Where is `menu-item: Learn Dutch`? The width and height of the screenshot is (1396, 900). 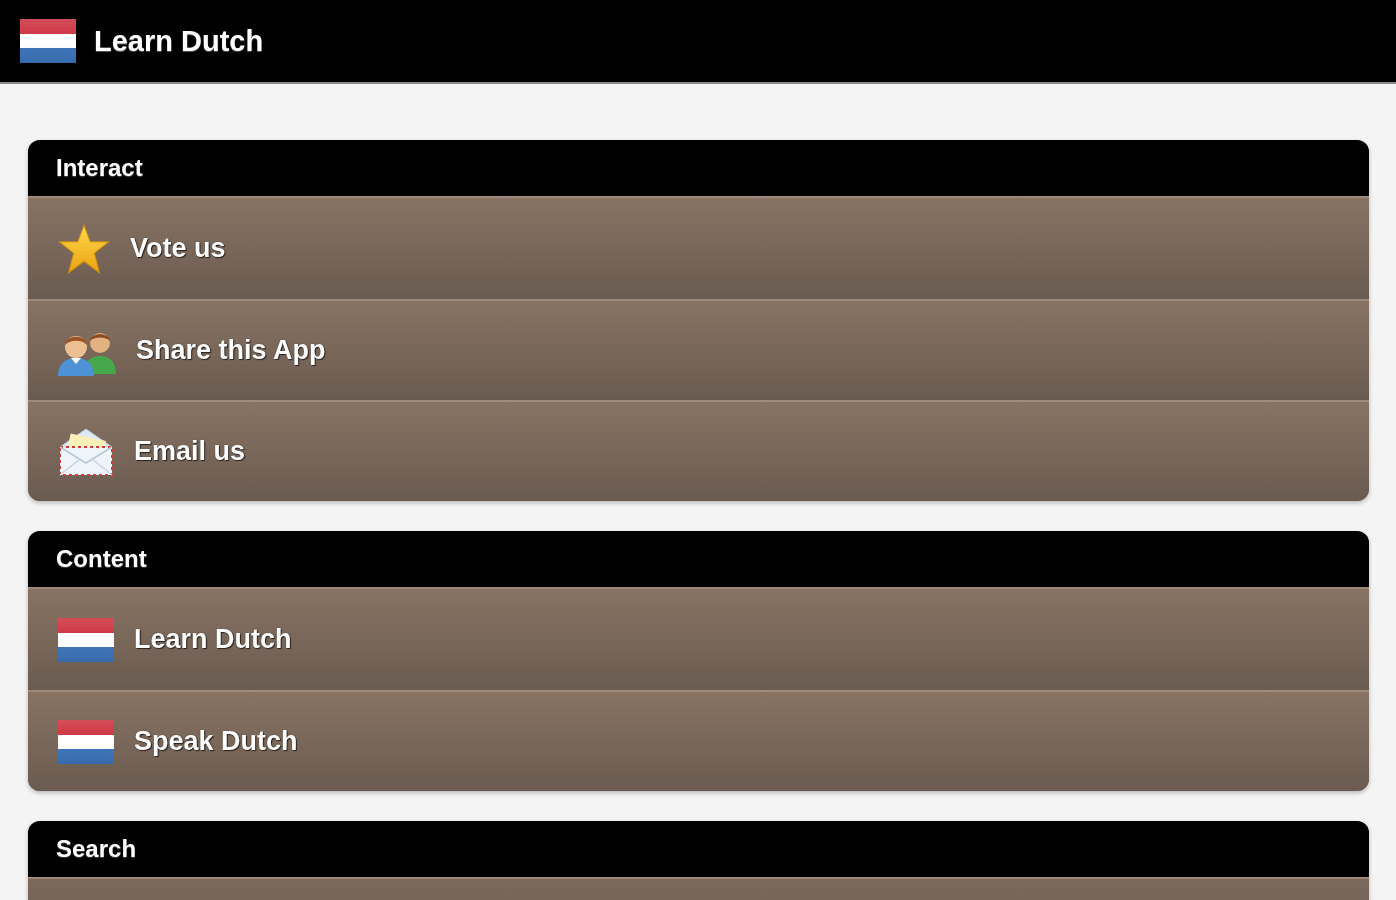
menu-item: Learn Dutch is located at coordinates (698, 639).